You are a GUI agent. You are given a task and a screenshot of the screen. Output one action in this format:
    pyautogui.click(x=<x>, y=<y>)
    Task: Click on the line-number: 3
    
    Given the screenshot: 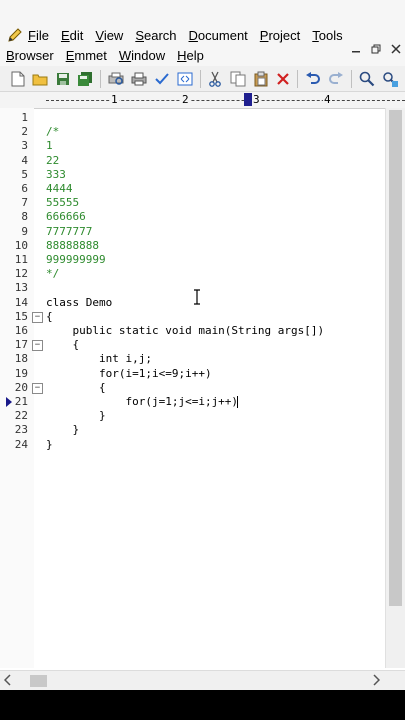 What is the action you would take?
    pyautogui.click(x=24, y=146)
    